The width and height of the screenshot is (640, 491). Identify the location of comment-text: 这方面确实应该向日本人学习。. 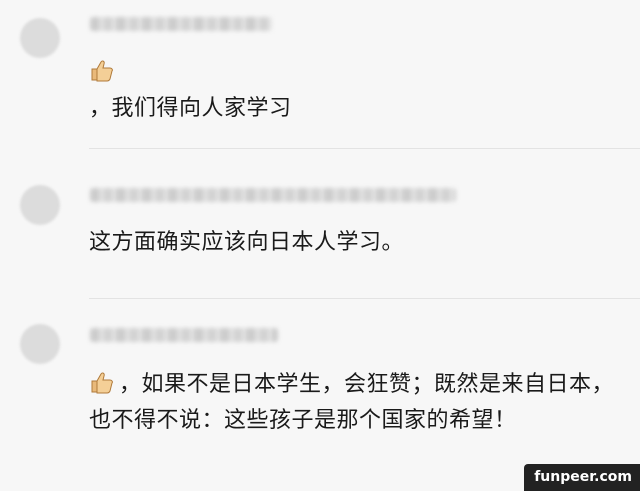
(247, 242).